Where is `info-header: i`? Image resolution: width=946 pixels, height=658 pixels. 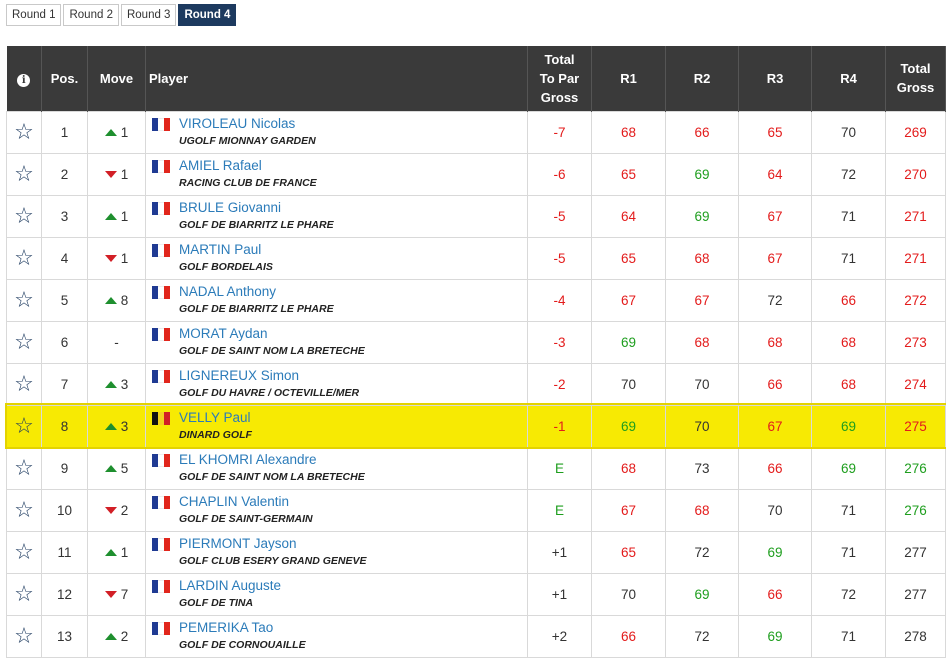
info-header: i is located at coordinates (24, 78).